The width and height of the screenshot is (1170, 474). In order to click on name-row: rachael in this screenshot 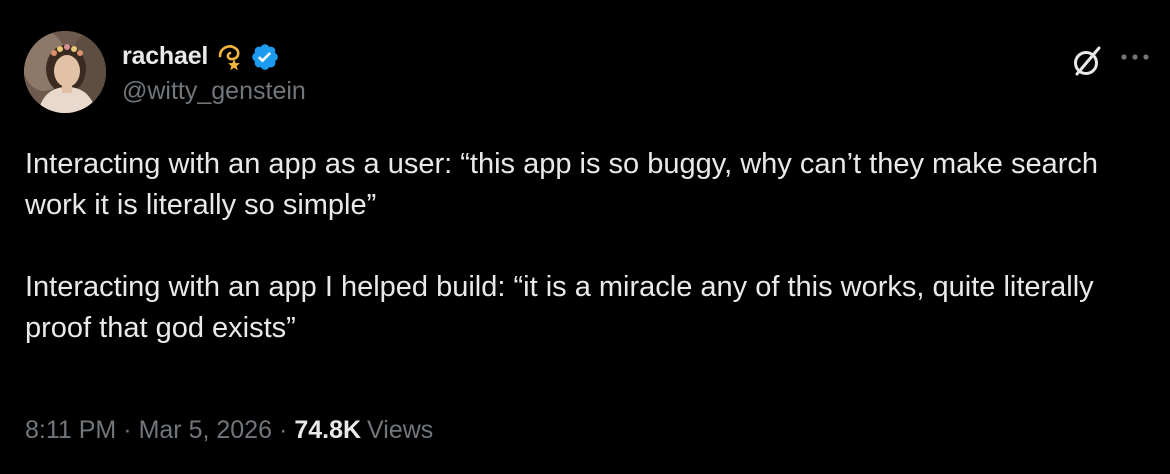, I will do `click(214, 57)`.